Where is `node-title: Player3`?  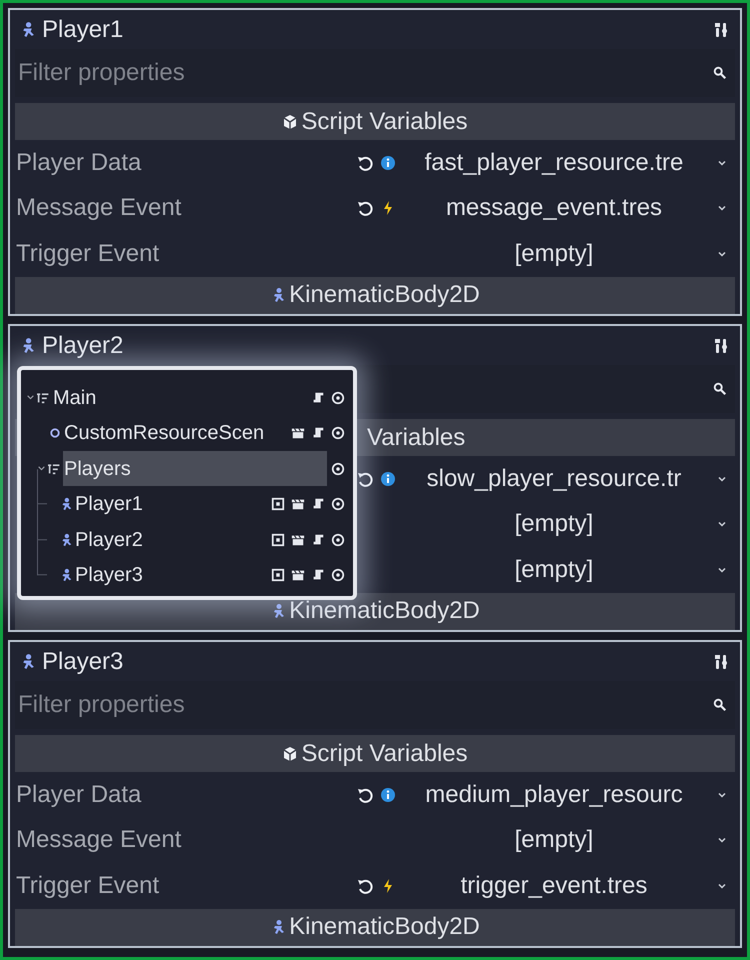 node-title: Player3 is located at coordinates (83, 661).